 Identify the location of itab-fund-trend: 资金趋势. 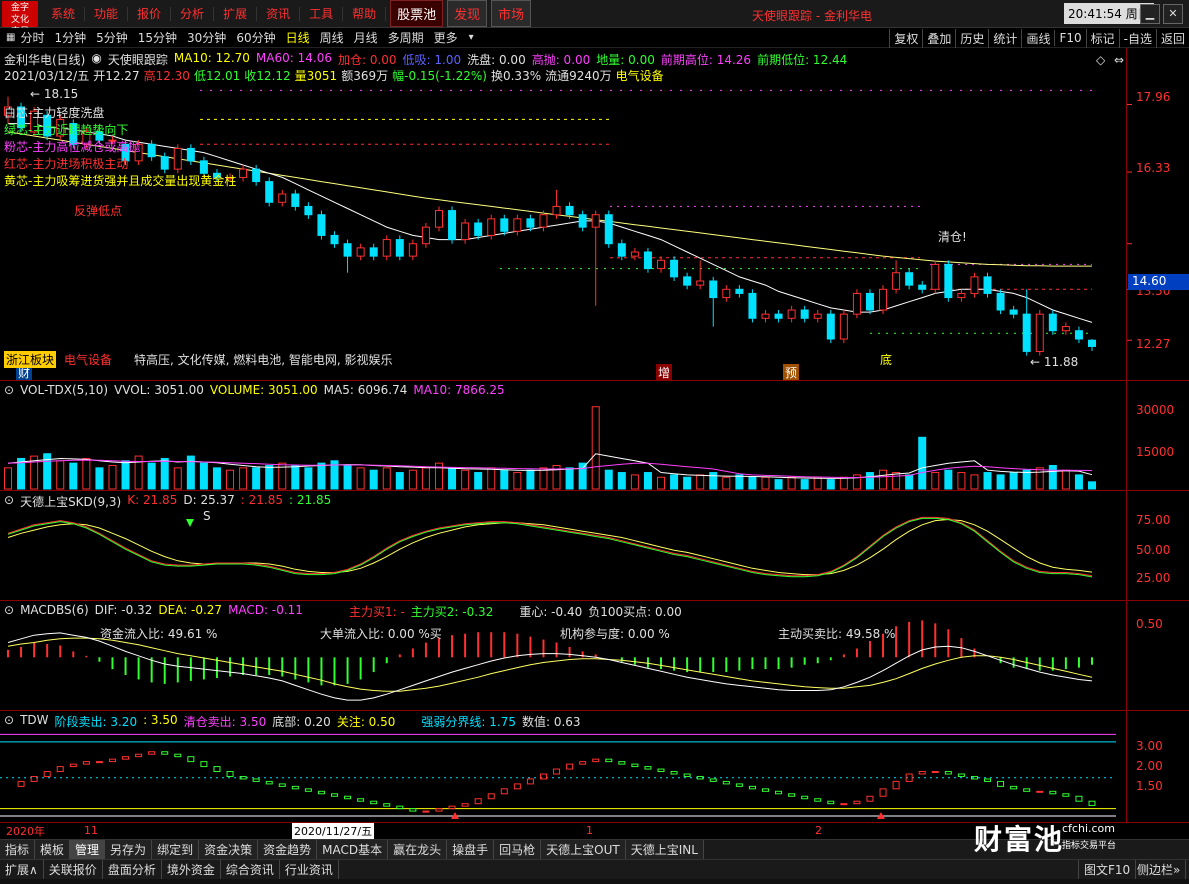
(288, 849).